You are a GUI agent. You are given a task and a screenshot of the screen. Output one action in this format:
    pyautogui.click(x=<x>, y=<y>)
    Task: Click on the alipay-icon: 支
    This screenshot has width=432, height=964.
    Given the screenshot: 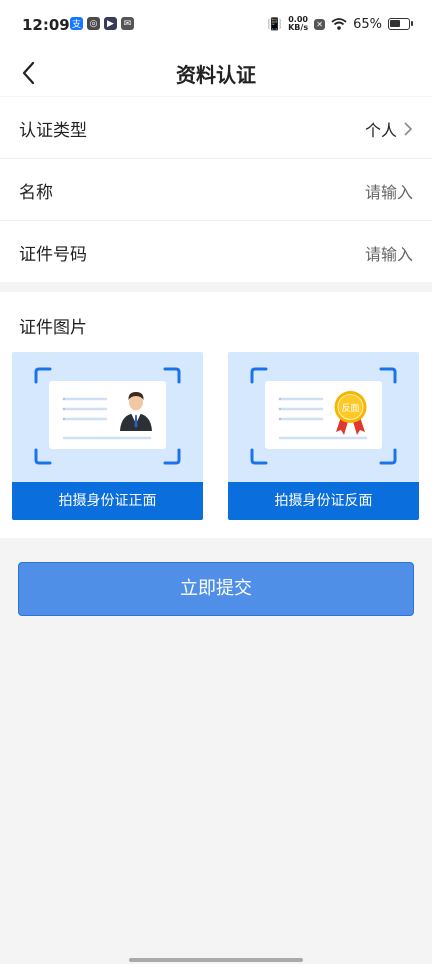 What is the action you would take?
    pyautogui.click(x=76, y=23)
    